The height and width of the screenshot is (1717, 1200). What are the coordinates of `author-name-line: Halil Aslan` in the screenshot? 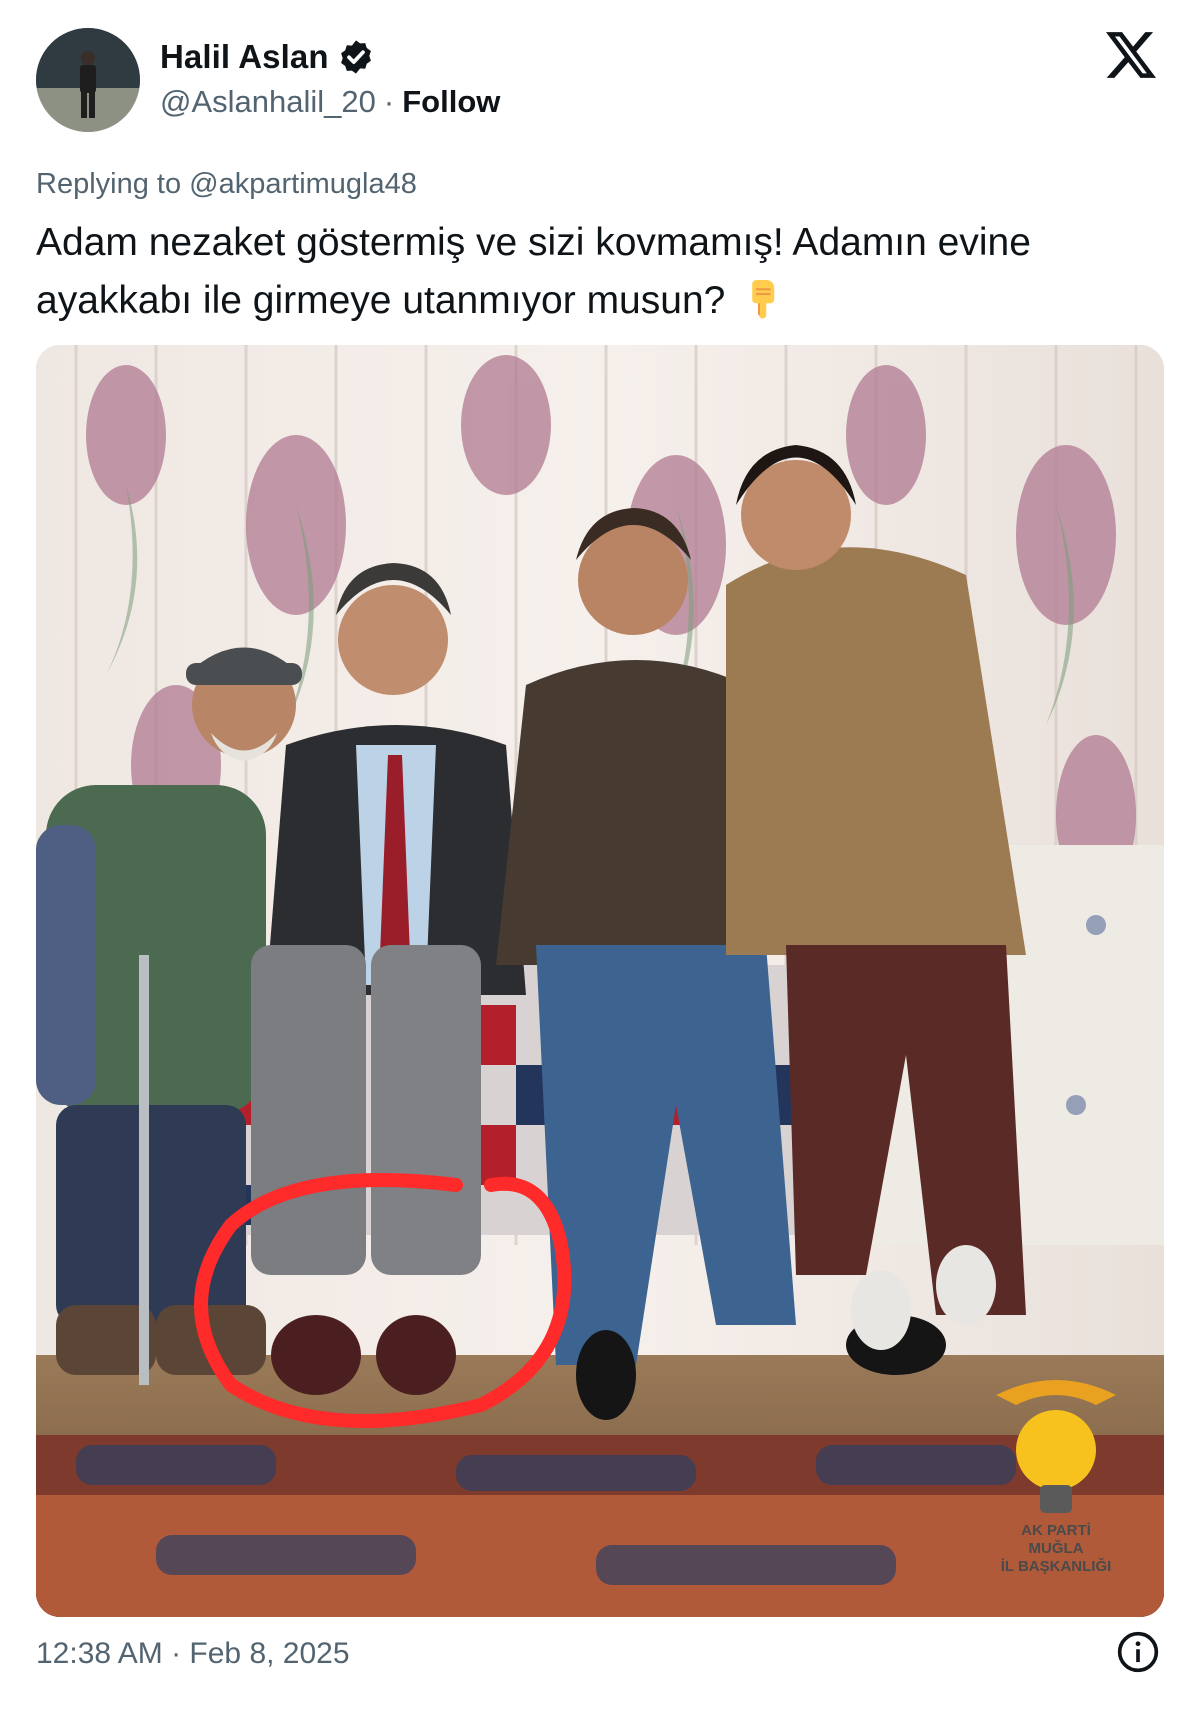 It's located at (267, 57).